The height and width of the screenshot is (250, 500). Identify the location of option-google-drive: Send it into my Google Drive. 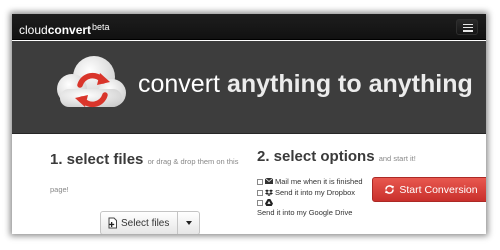
(313, 208).